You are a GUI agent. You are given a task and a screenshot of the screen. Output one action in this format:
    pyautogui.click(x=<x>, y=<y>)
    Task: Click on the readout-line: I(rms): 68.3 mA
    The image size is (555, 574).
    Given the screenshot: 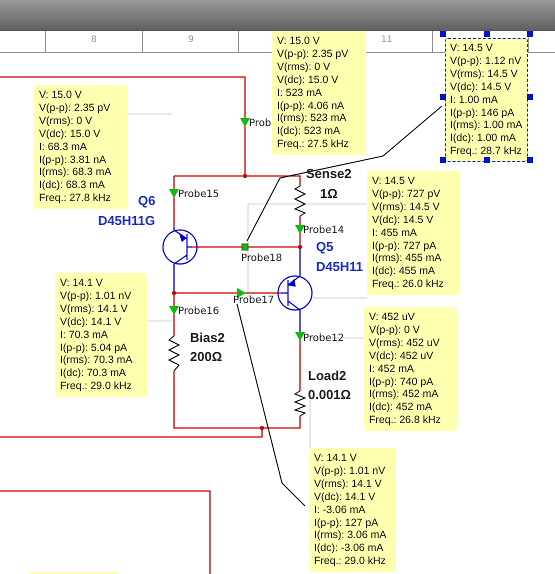 What is the action you would take?
    pyautogui.click(x=75, y=173)
    